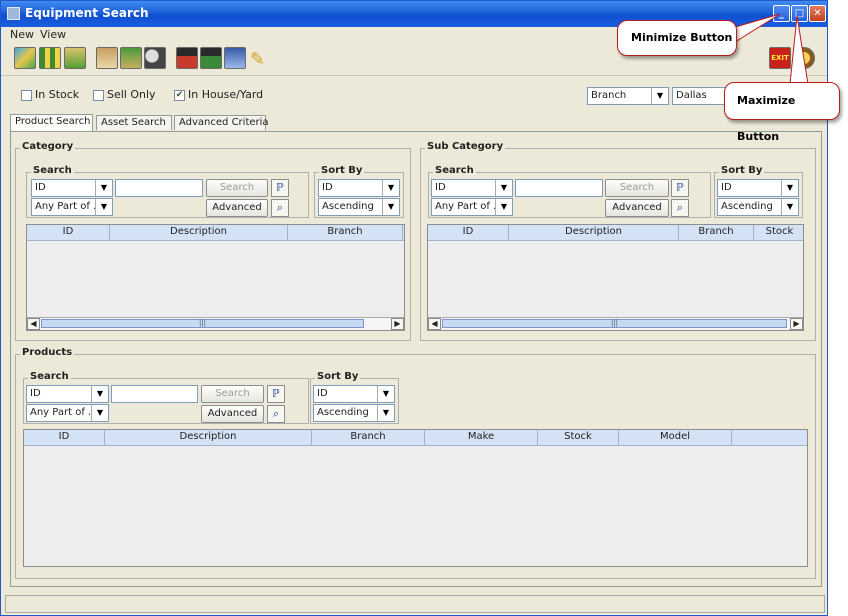 The width and height of the screenshot is (848, 616). What do you see at coordinates (799, 50) in the screenshot?
I see `maximize-callout-pointer` at bounding box center [799, 50].